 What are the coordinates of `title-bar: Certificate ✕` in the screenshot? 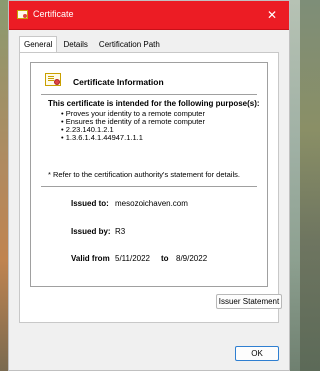 It's located at (149, 15).